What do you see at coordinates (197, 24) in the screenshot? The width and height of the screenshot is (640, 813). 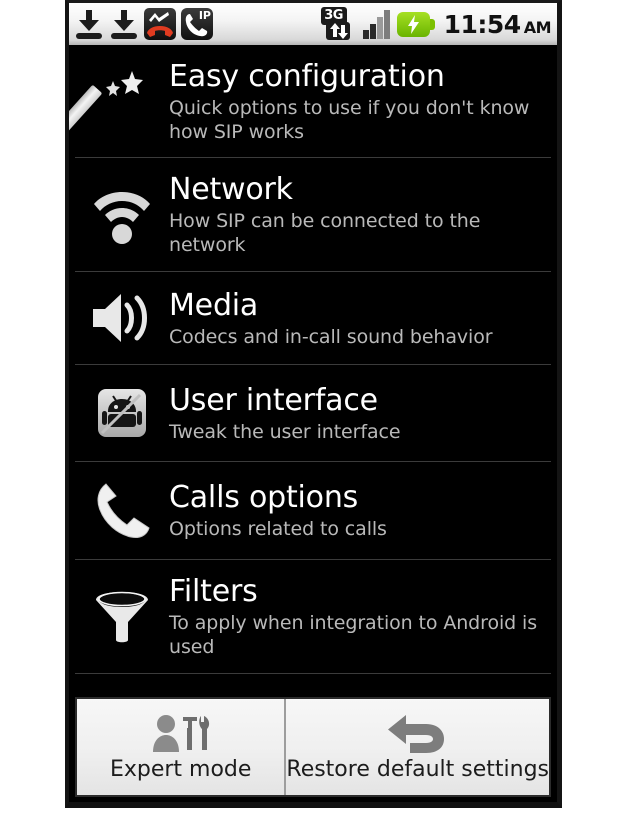 I see `ip-call-icon: IP` at bounding box center [197, 24].